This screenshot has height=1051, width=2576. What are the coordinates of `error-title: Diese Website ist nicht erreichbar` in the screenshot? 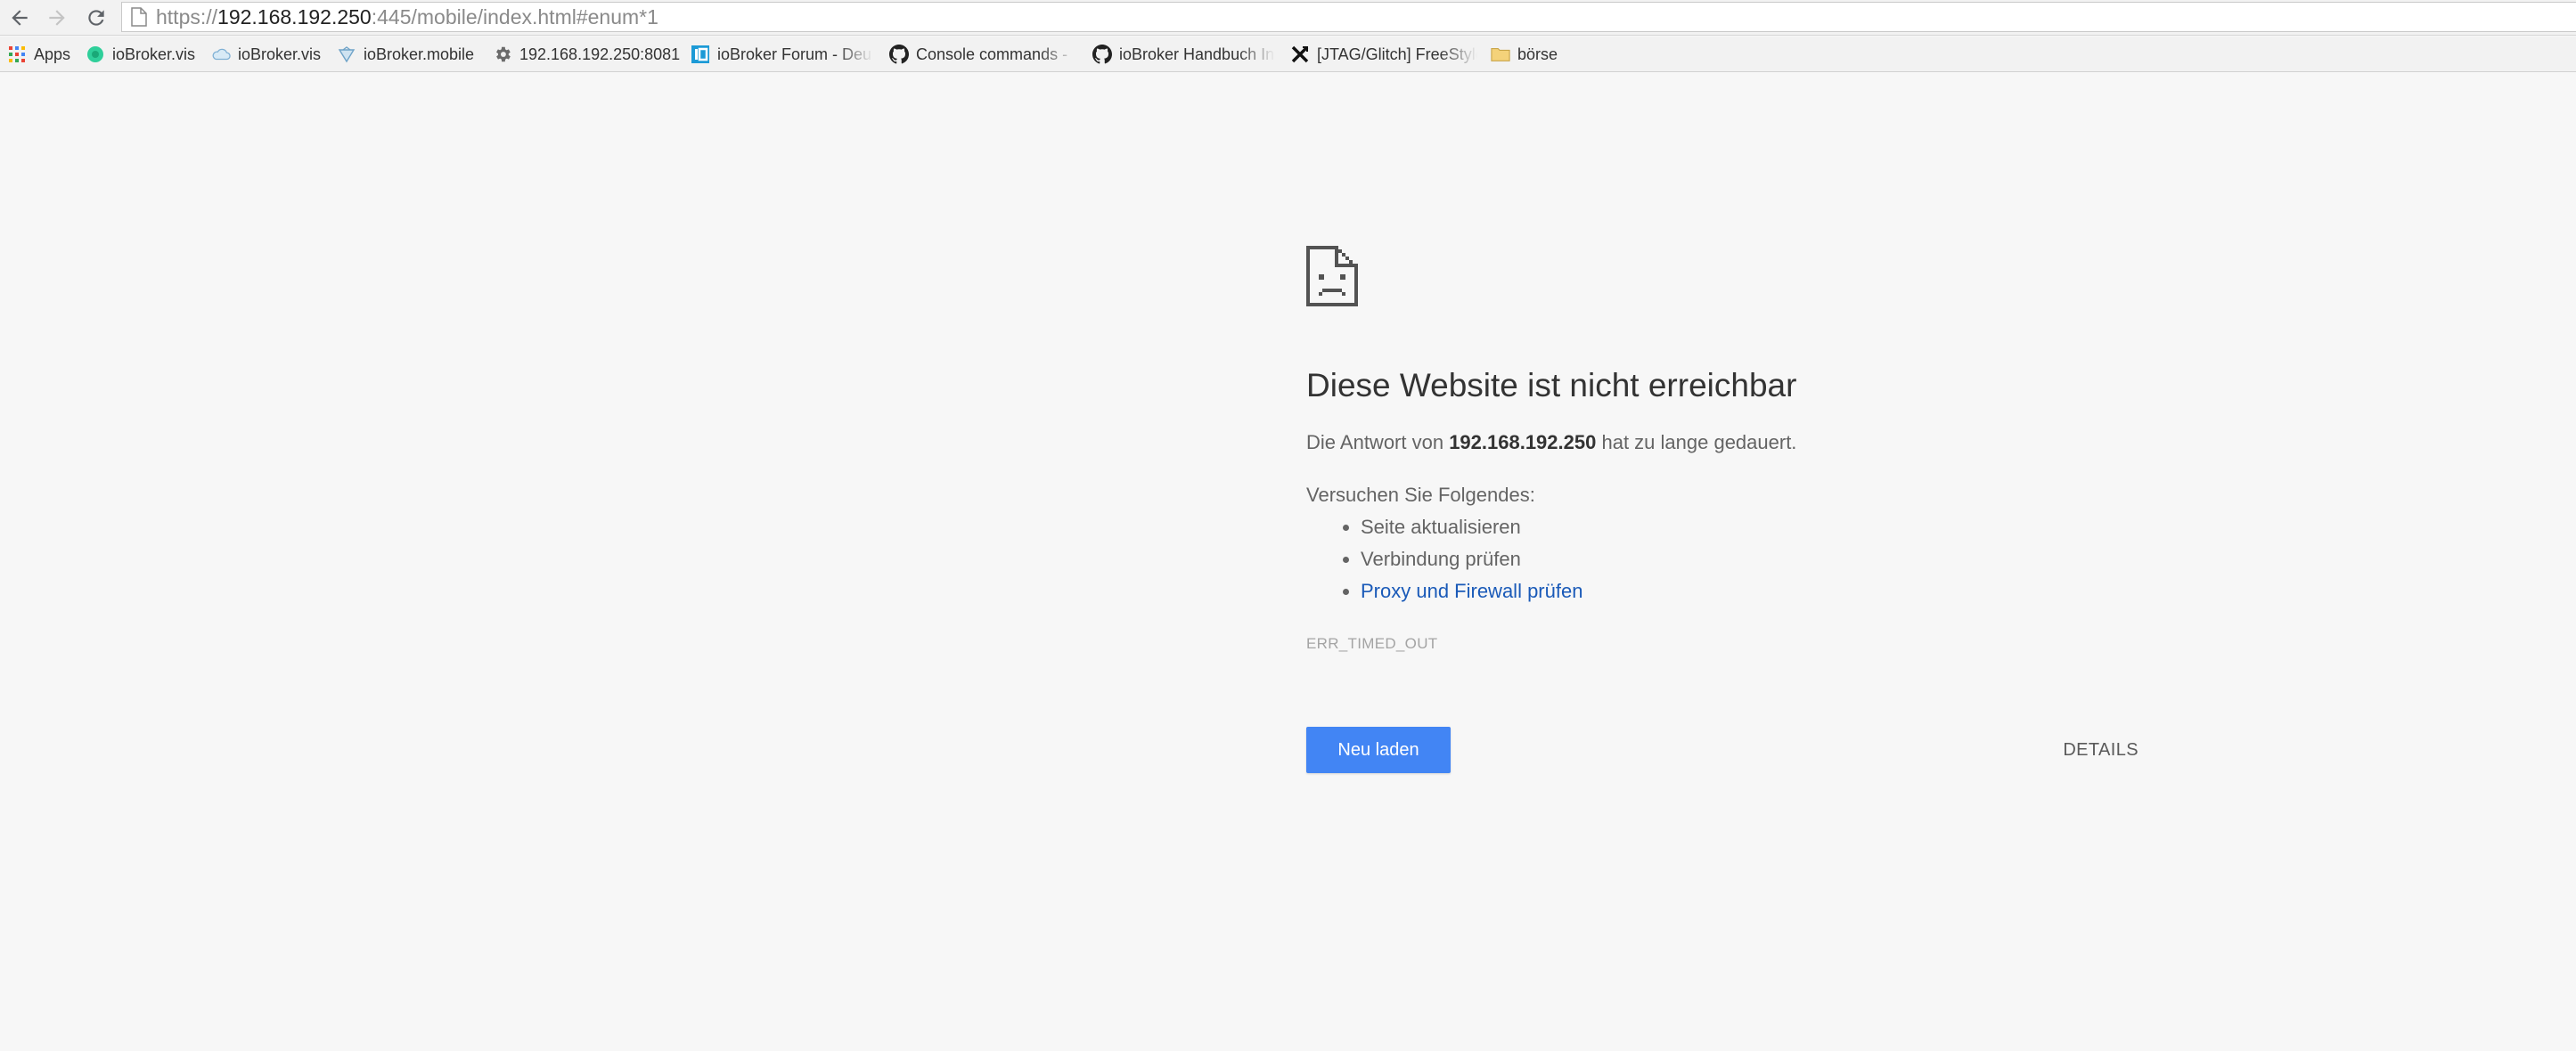 It's located at (1551, 385).